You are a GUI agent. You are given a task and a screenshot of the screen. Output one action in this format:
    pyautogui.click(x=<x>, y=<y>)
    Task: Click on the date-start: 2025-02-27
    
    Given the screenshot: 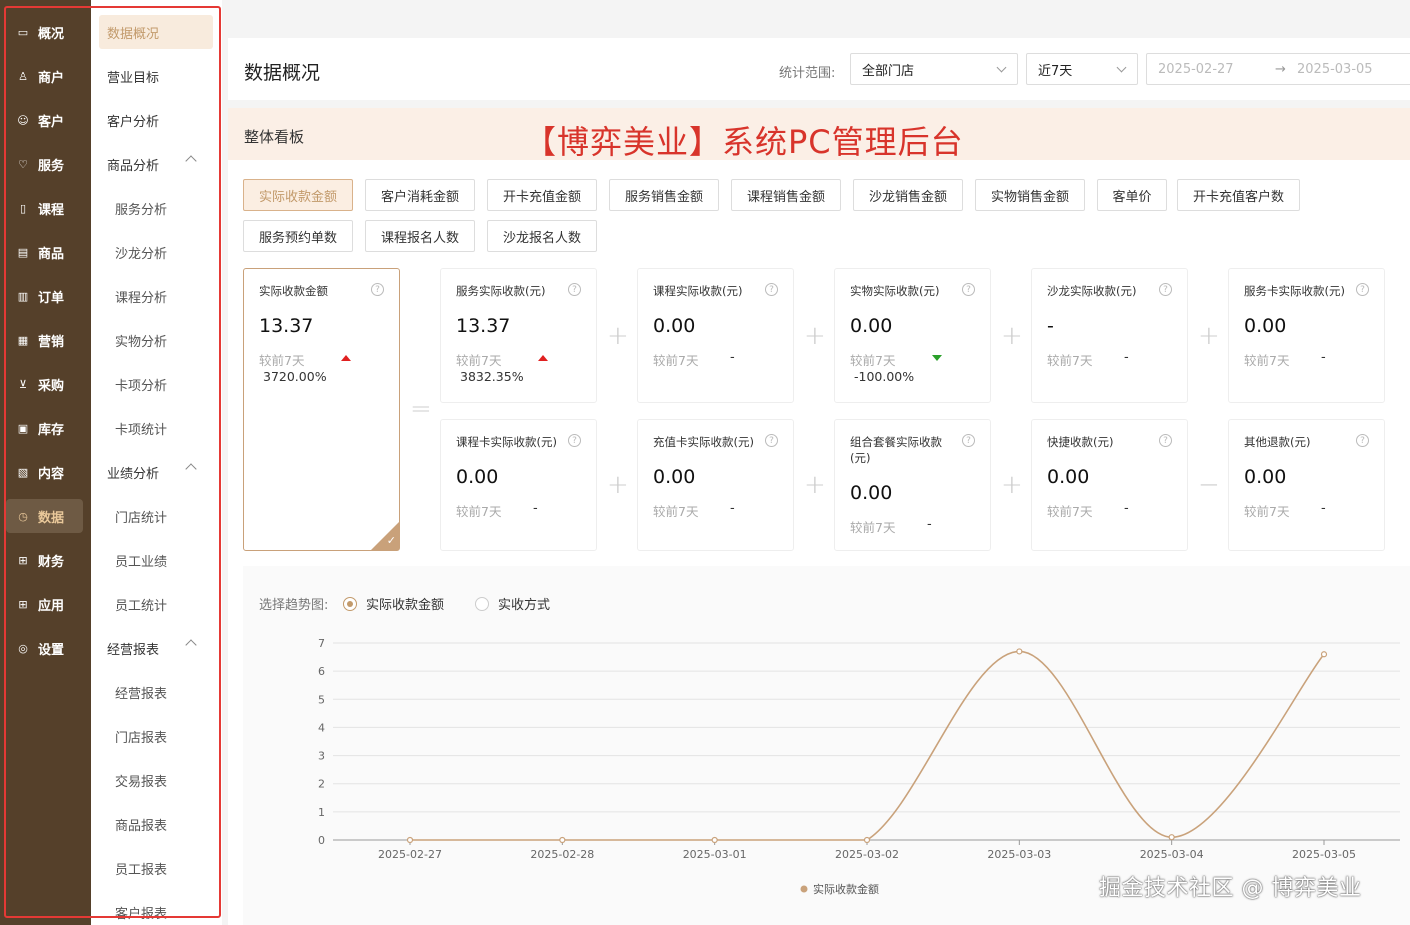 What is the action you would take?
    pyautogui.click(x=1196, y=69)
    